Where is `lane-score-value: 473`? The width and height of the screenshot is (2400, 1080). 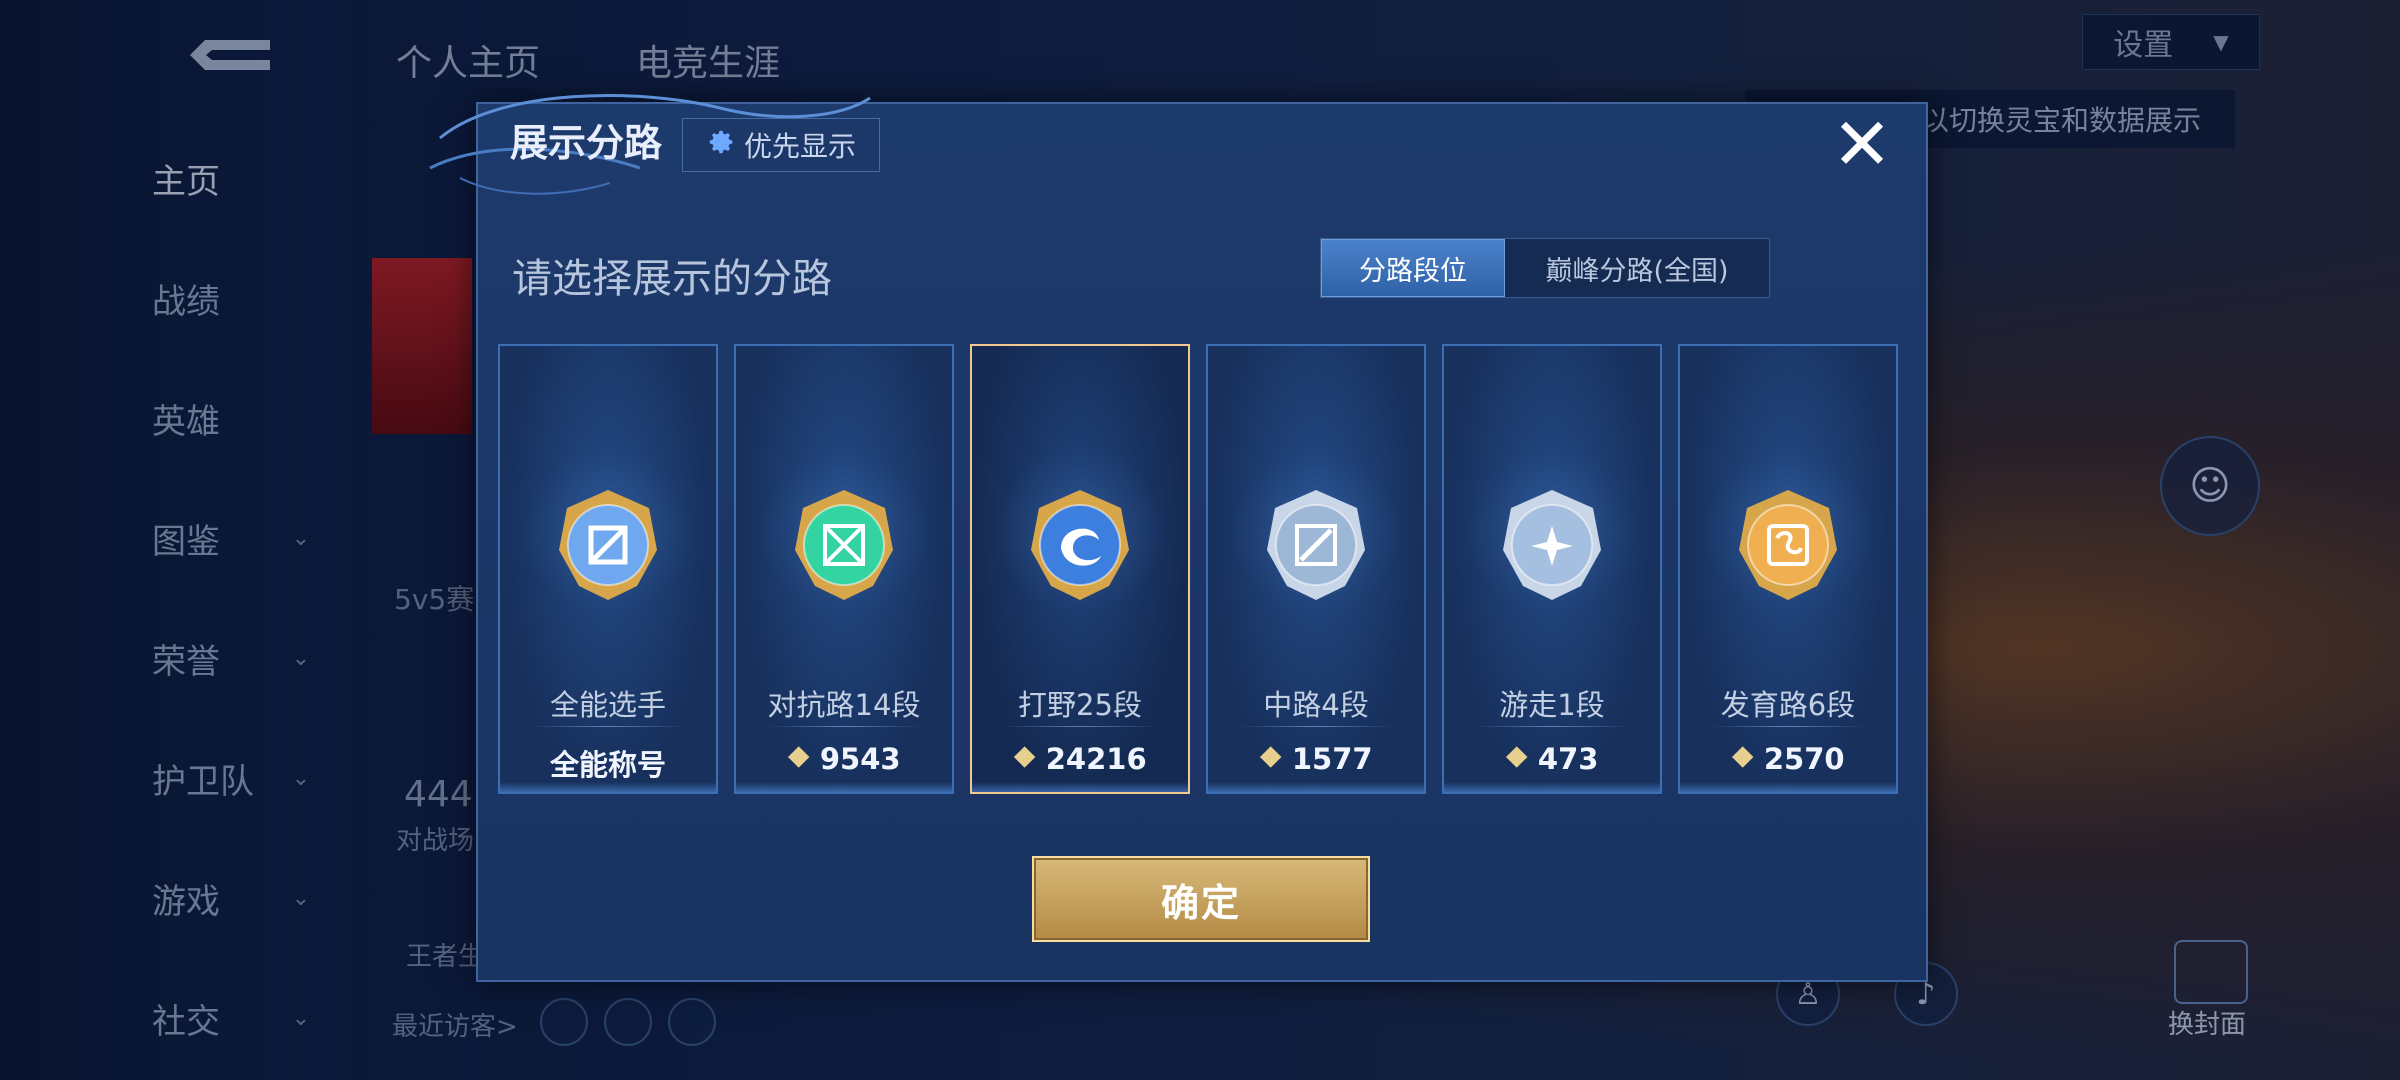 lane-score-value: 473 is located at coordinates (1568, 759).